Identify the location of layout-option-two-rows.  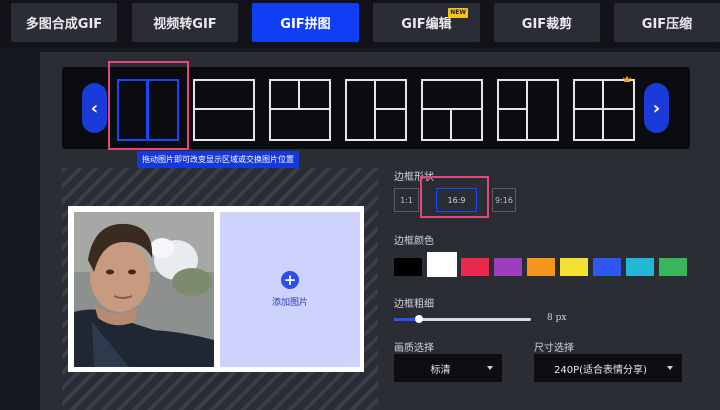
(224, 110).